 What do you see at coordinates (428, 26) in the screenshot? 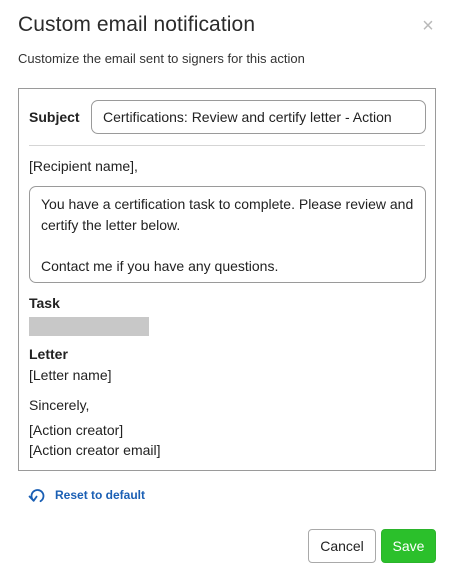
I see `close-icon: ×` at bounding box center [428, 26].